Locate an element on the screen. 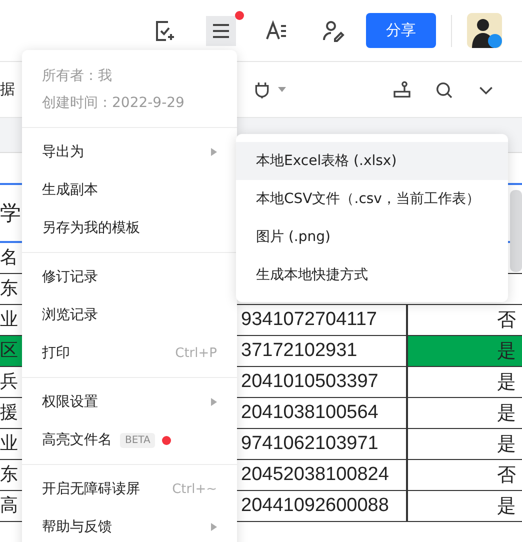 The image size is (522, 542). scrollbar is located at coordinates (516, 231).